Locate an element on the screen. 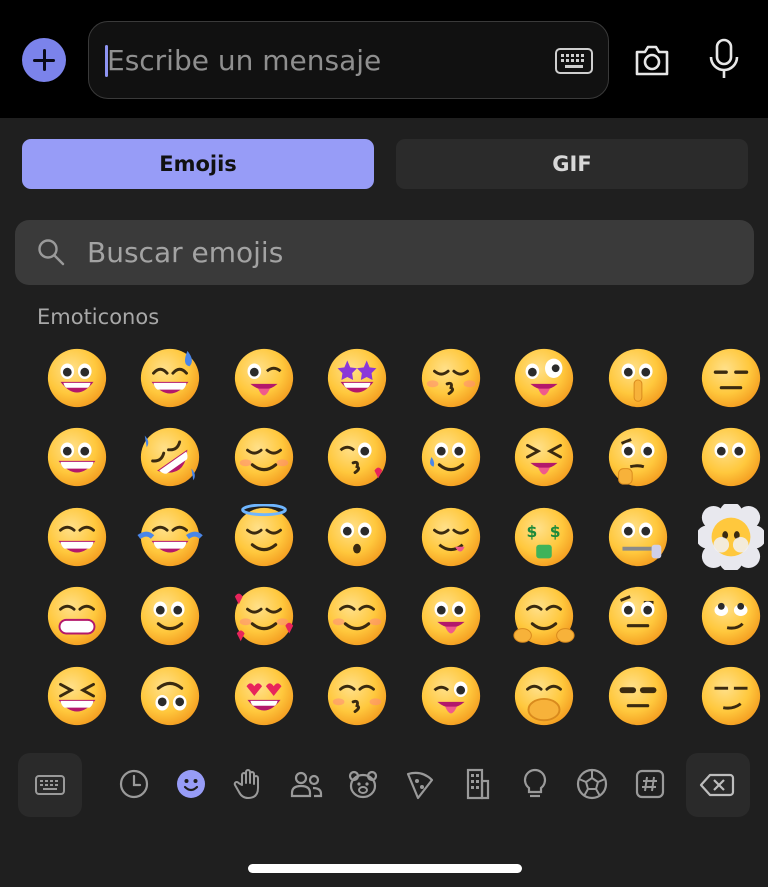 The width and height of the screenshot is (768, 887). category-places is located at coordinates (477, 784).